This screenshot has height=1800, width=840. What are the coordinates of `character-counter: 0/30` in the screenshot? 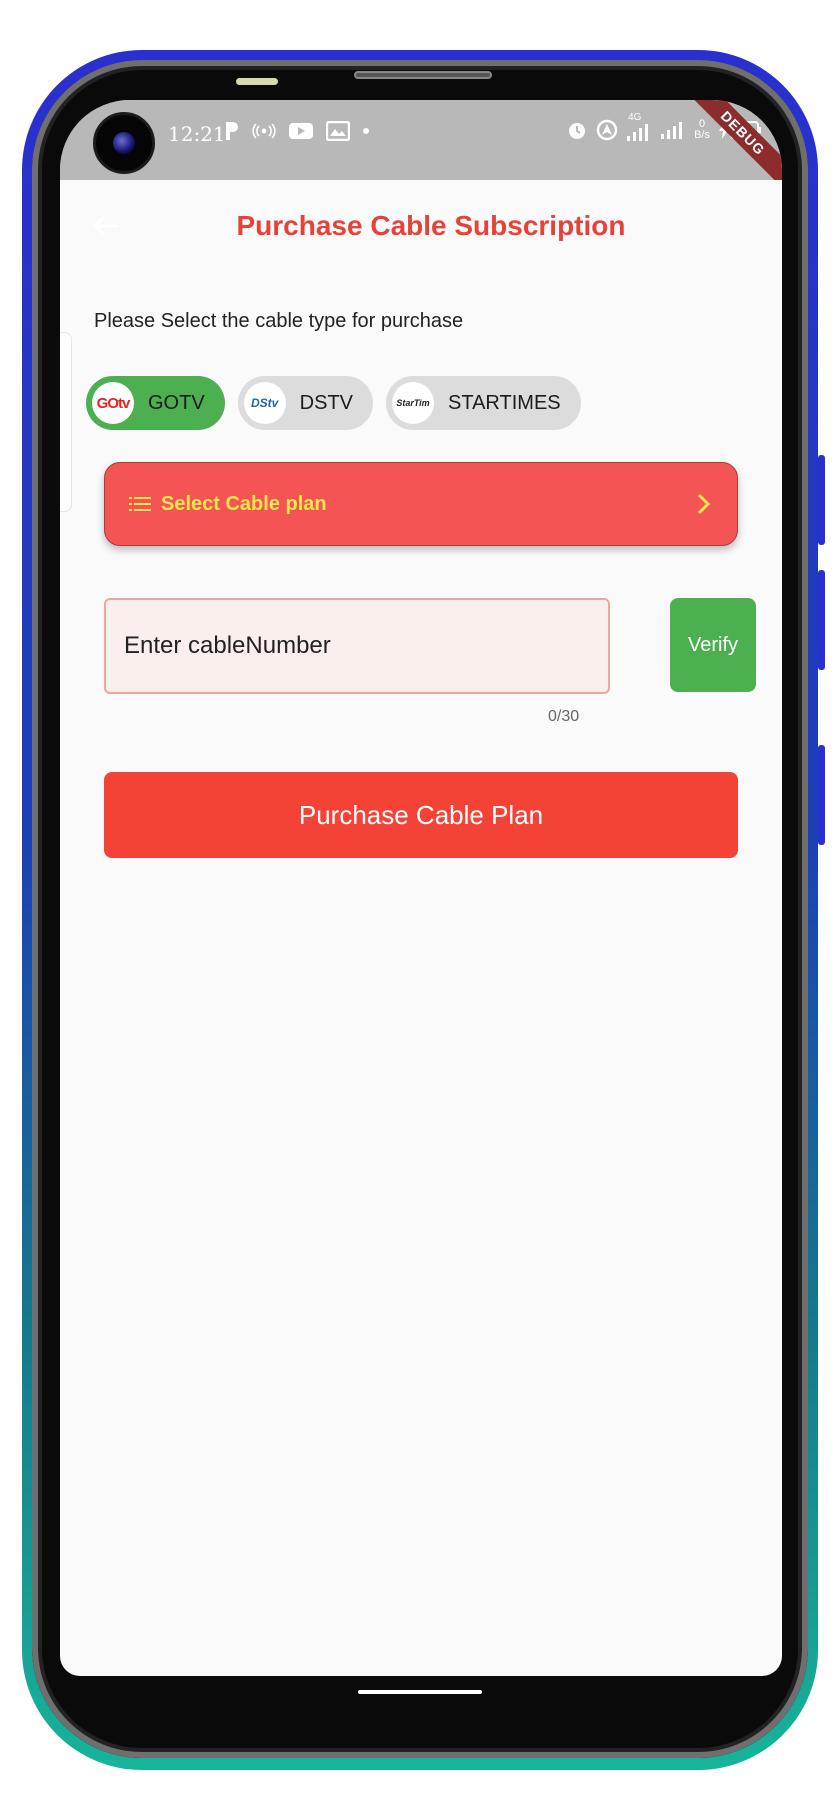 It's located at (564, 716).